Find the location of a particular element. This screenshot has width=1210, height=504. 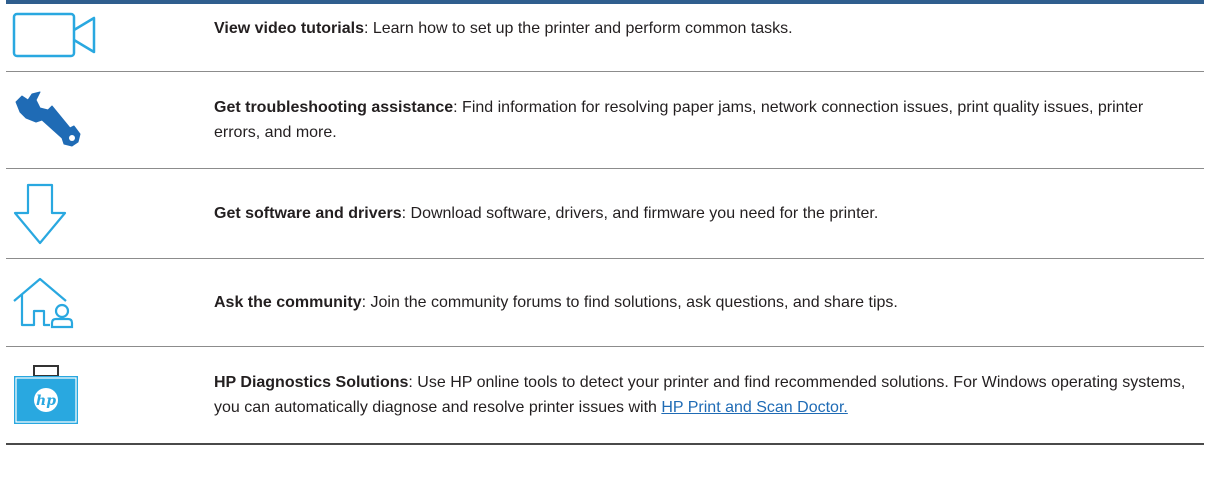

svg-text: hp is located at coordinates (46, 401).